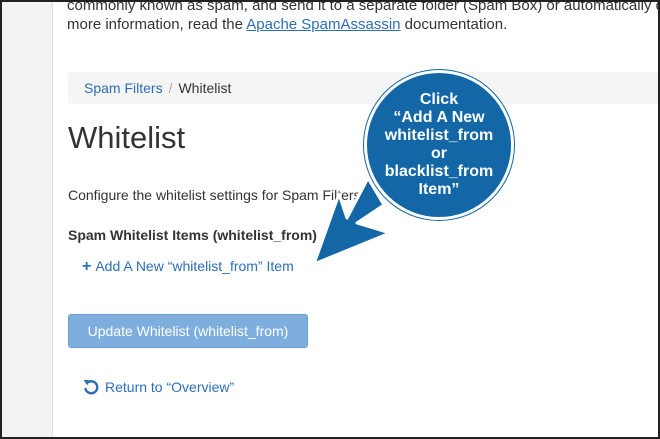  Describe the element at coordinates (123, 88) in the screenshot. I see `breadcrumb-spam-filters: Spam Filters` at that location.